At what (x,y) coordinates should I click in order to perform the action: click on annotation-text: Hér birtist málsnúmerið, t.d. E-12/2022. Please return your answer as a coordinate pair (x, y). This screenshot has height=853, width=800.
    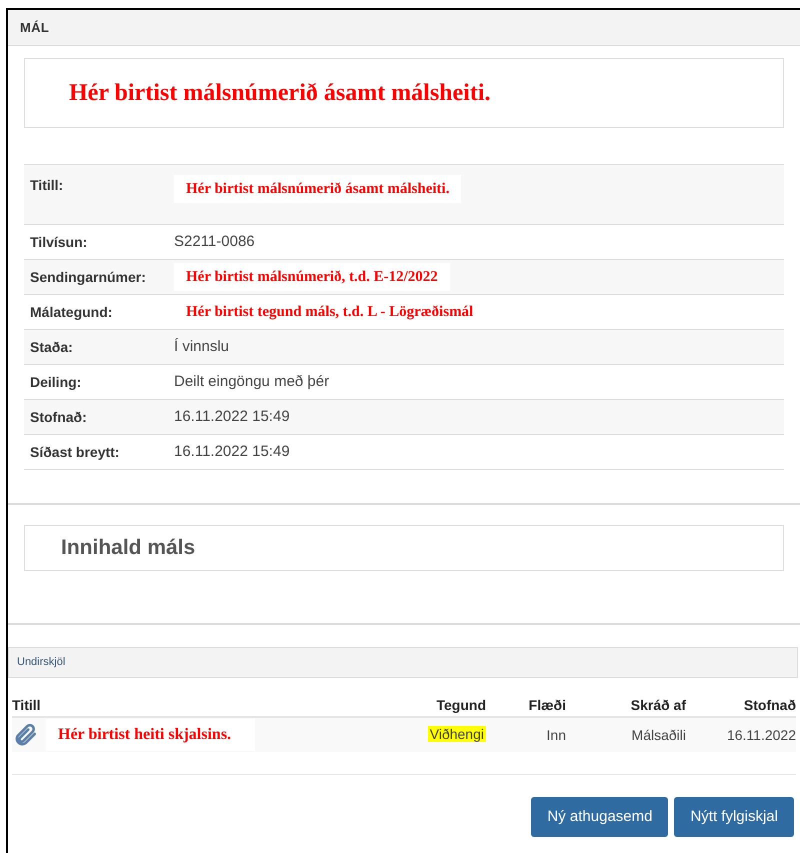
    Looking at the image, I should click on (312, 277).